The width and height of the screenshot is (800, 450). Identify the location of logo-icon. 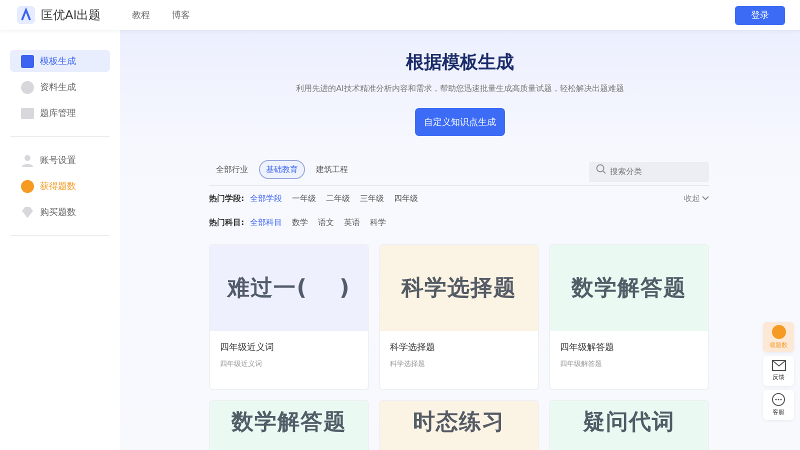
(26, 15).